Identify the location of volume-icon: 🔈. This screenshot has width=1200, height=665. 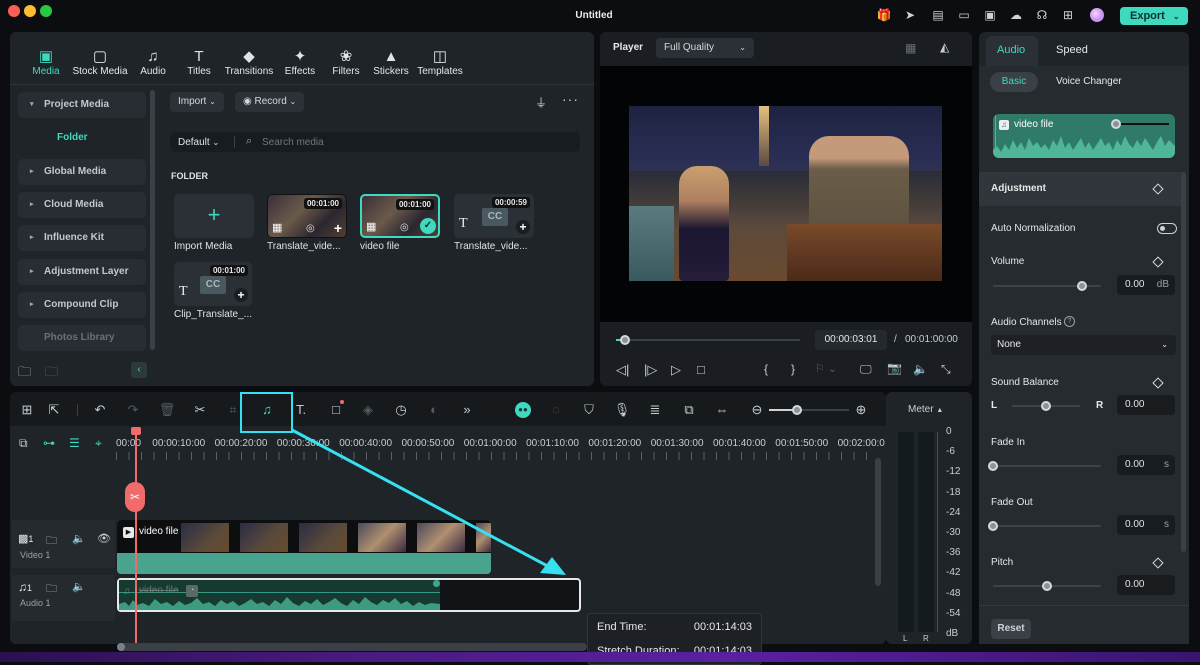
(920, 369).